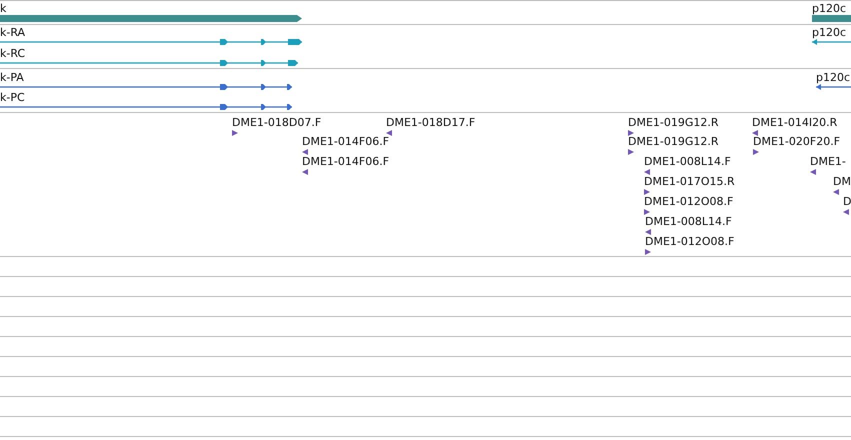 Image resolution: width=851 pixels, height=440 pixels. Describe the element at coordinates (277, 122) in the screenshot. I see `est-label: DME1-018D07.F` at that location.